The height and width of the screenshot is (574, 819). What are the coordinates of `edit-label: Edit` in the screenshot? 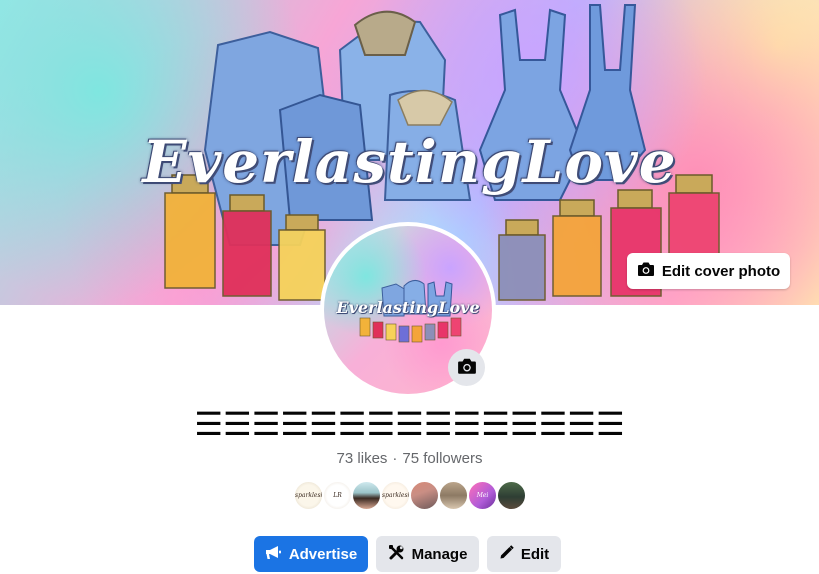 It's located at (535, 554).